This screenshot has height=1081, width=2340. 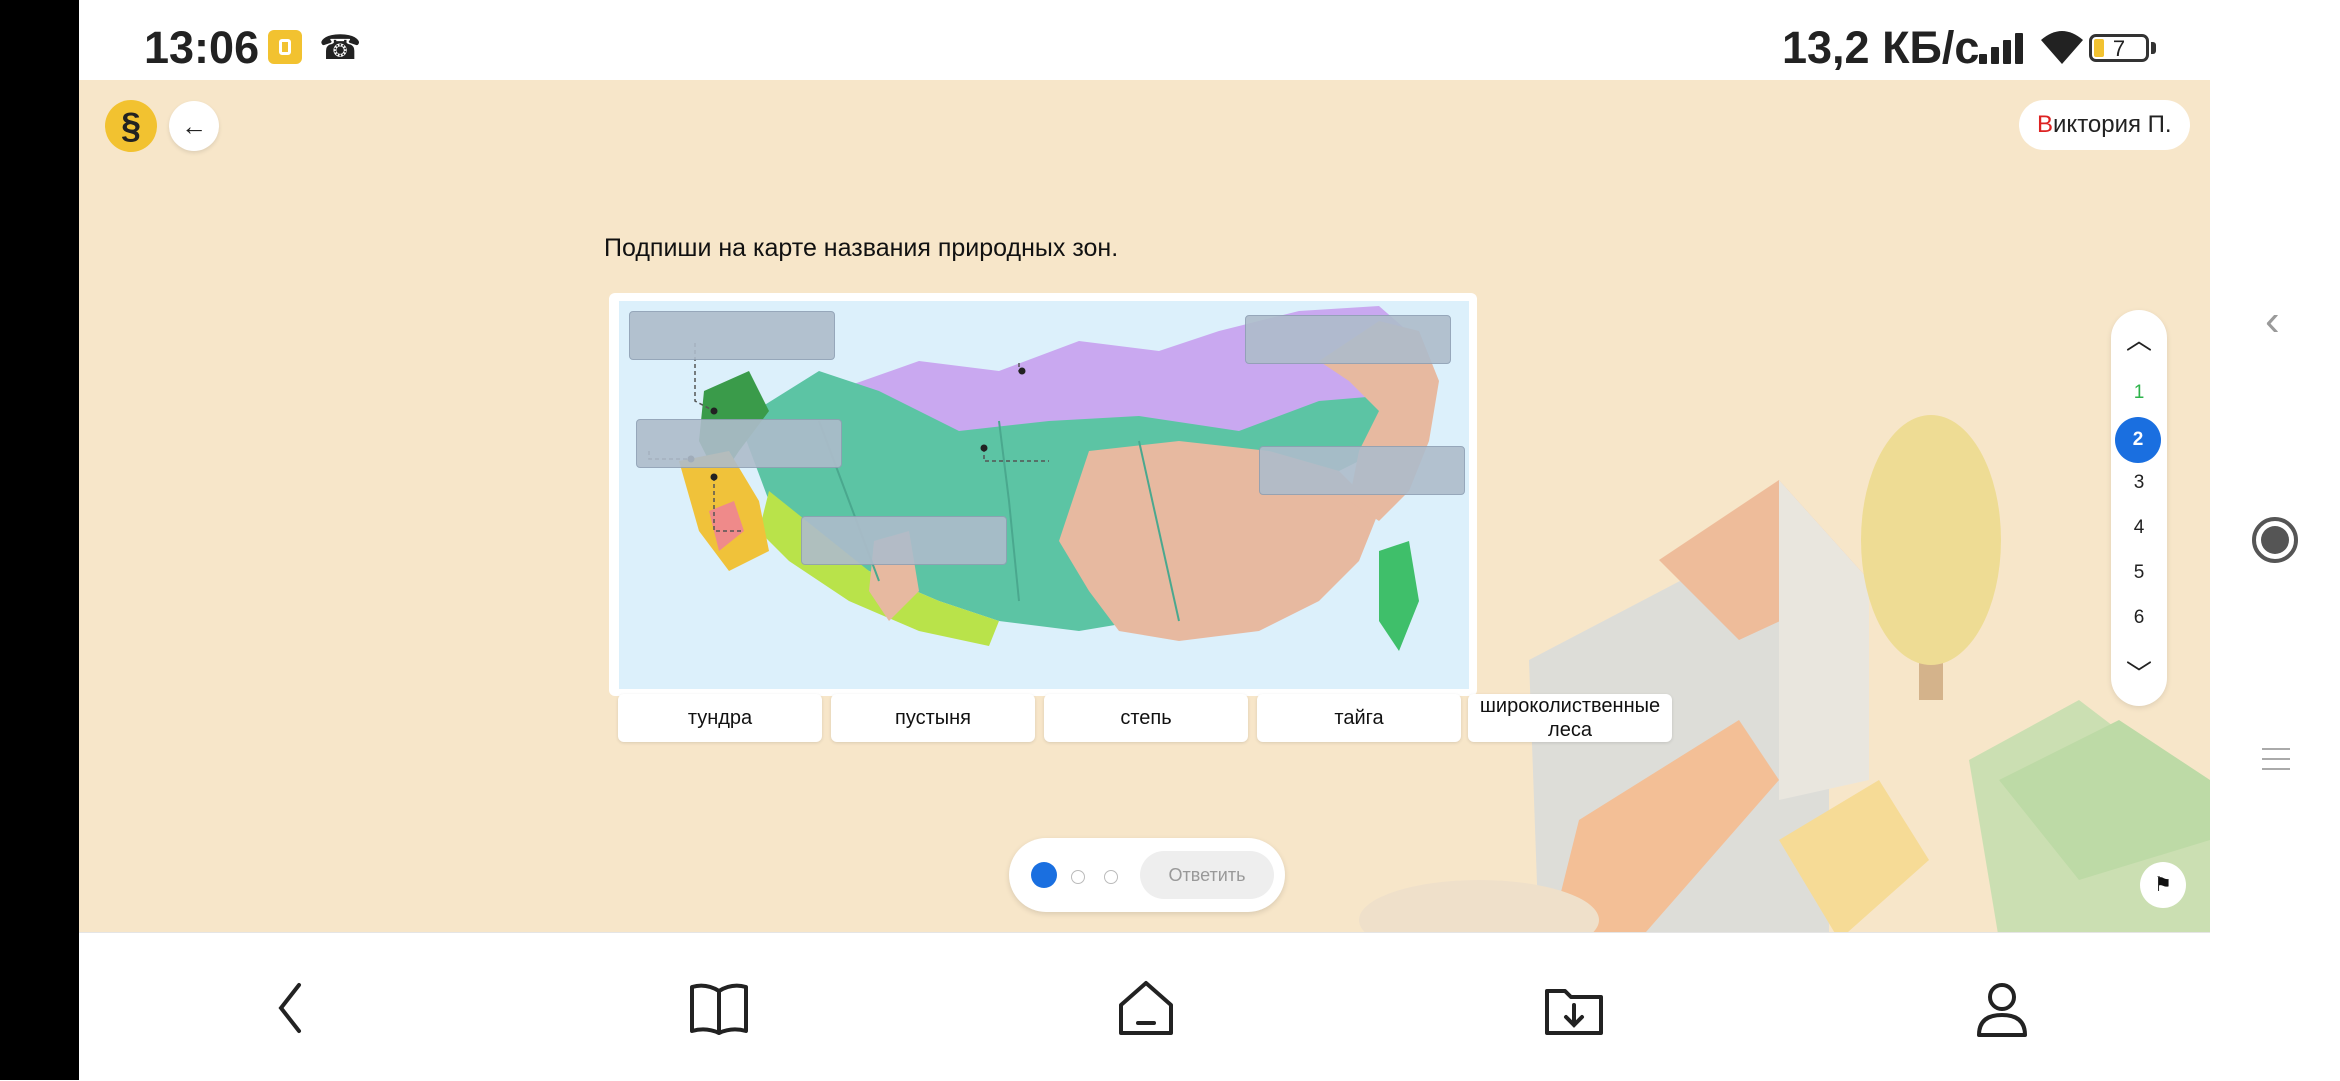 I want to click on question-number-5: 5, so click(x=2139, y=573).